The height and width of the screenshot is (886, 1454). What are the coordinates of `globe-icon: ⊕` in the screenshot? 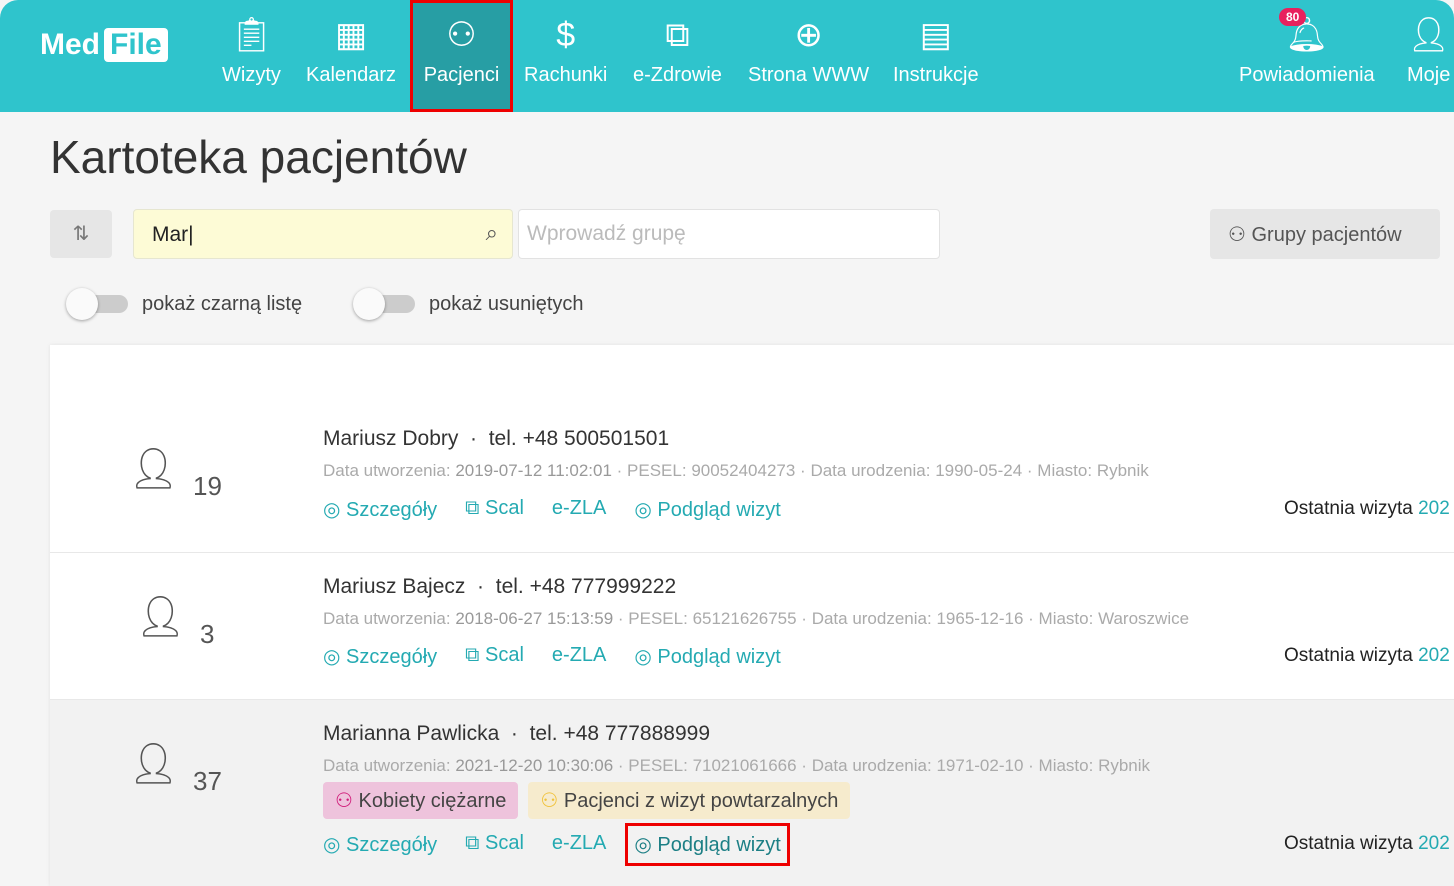 It's located at (808, 35).